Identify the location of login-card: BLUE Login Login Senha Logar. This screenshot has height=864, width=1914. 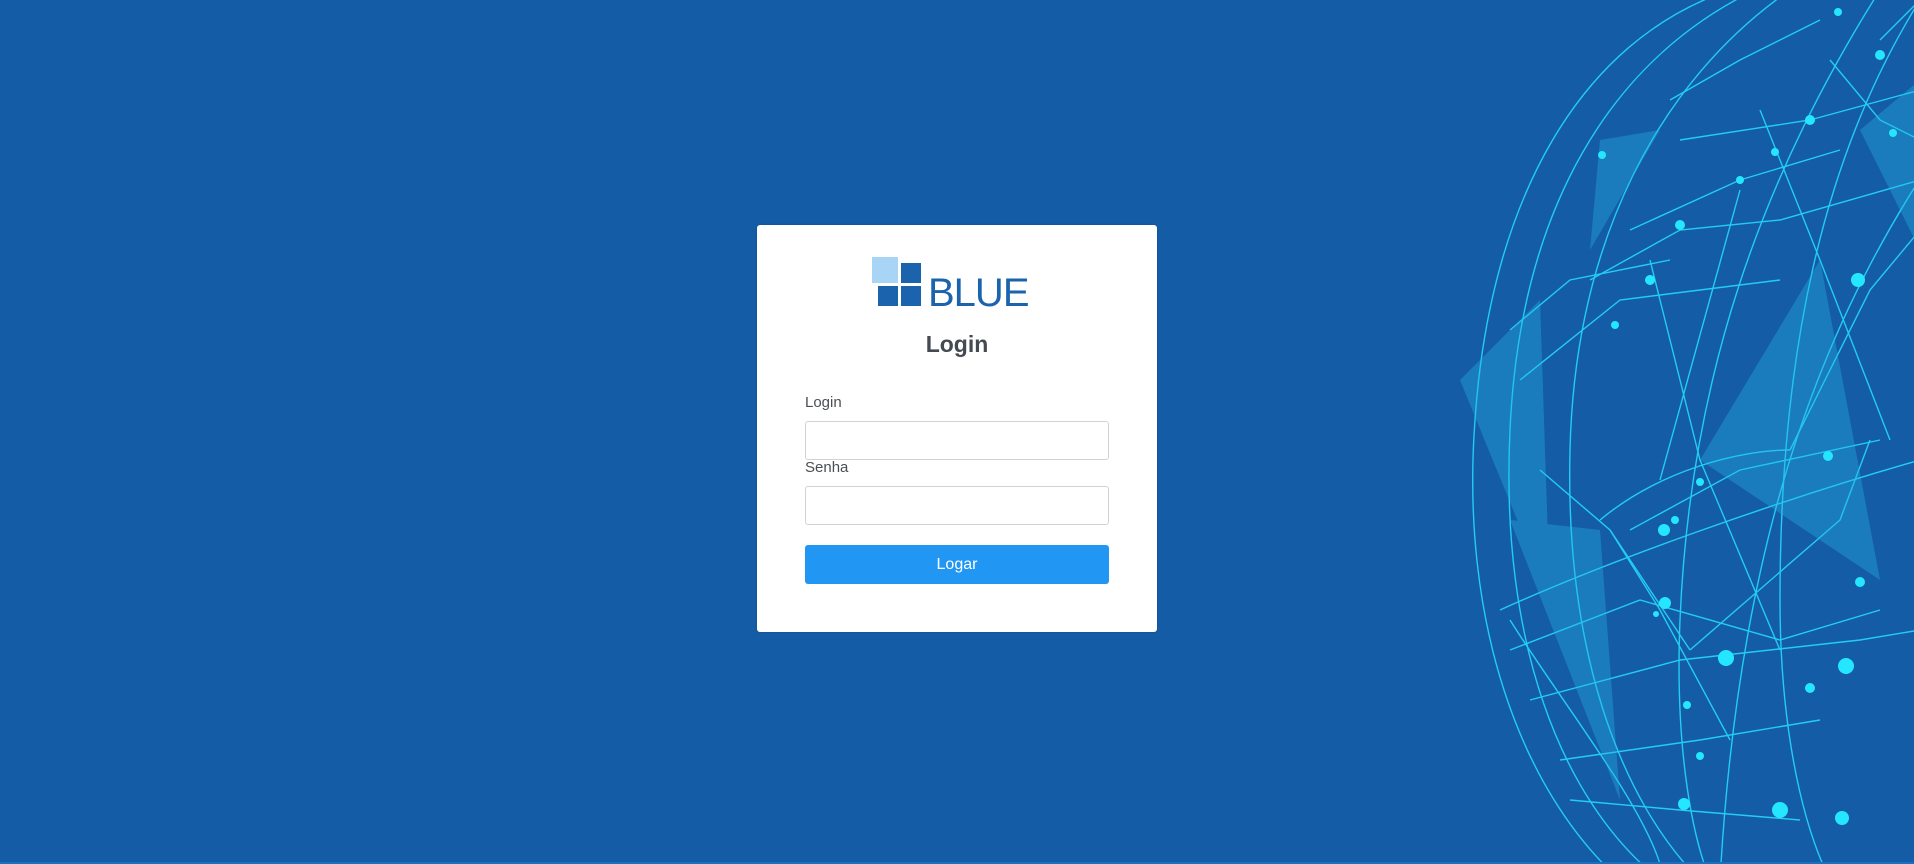
(957, 428).